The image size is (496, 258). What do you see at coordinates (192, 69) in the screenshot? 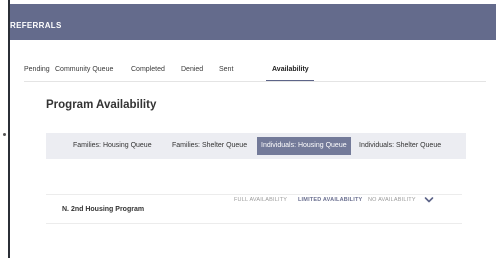
I see `tab-denied: Denied` at bounding box center [192, 69].